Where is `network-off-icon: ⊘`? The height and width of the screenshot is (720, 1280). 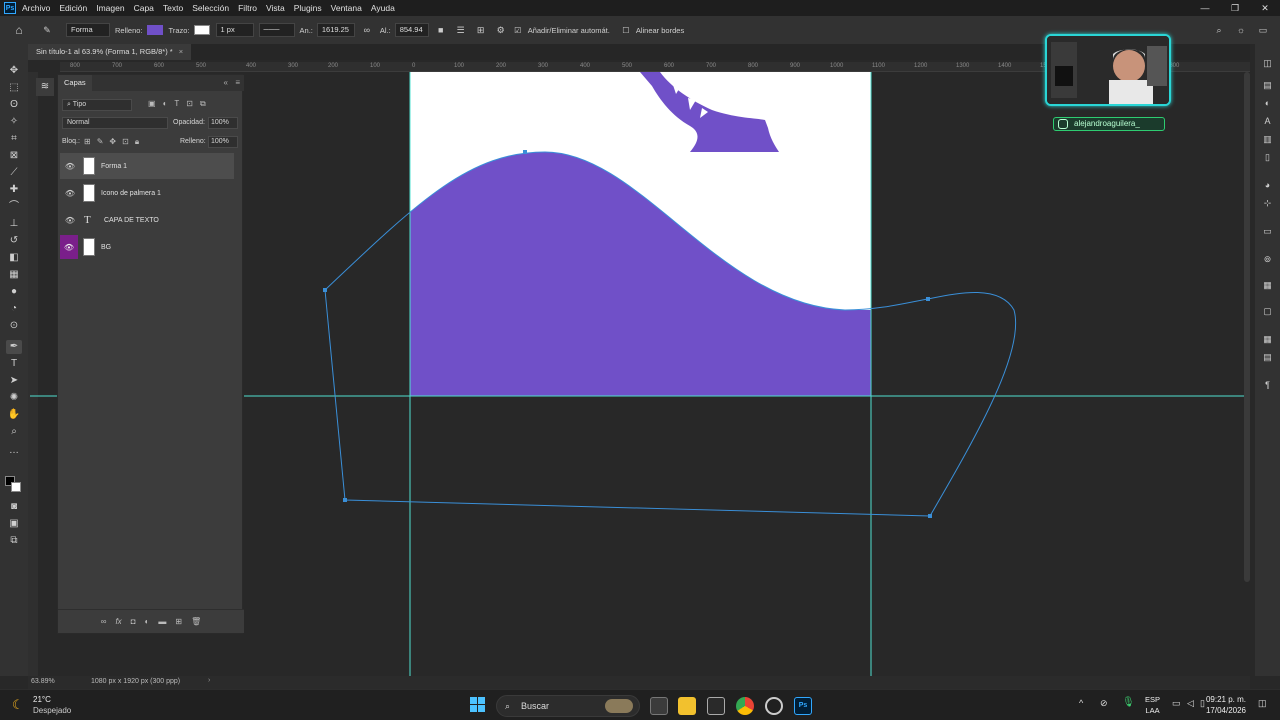 network-off-icon: ⊘ is located at coordinates (1104, 703).